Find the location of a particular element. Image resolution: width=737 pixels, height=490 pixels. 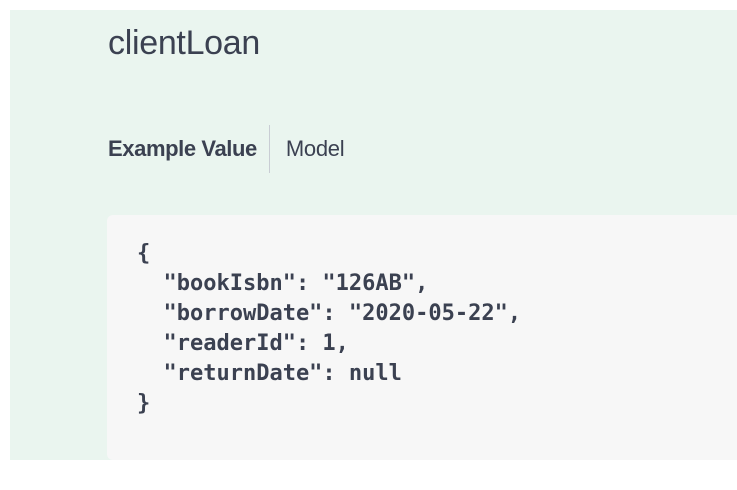

json-line-borrow-date: "borrowDate": "2020-05-22", is located at coordinates (329, 313).